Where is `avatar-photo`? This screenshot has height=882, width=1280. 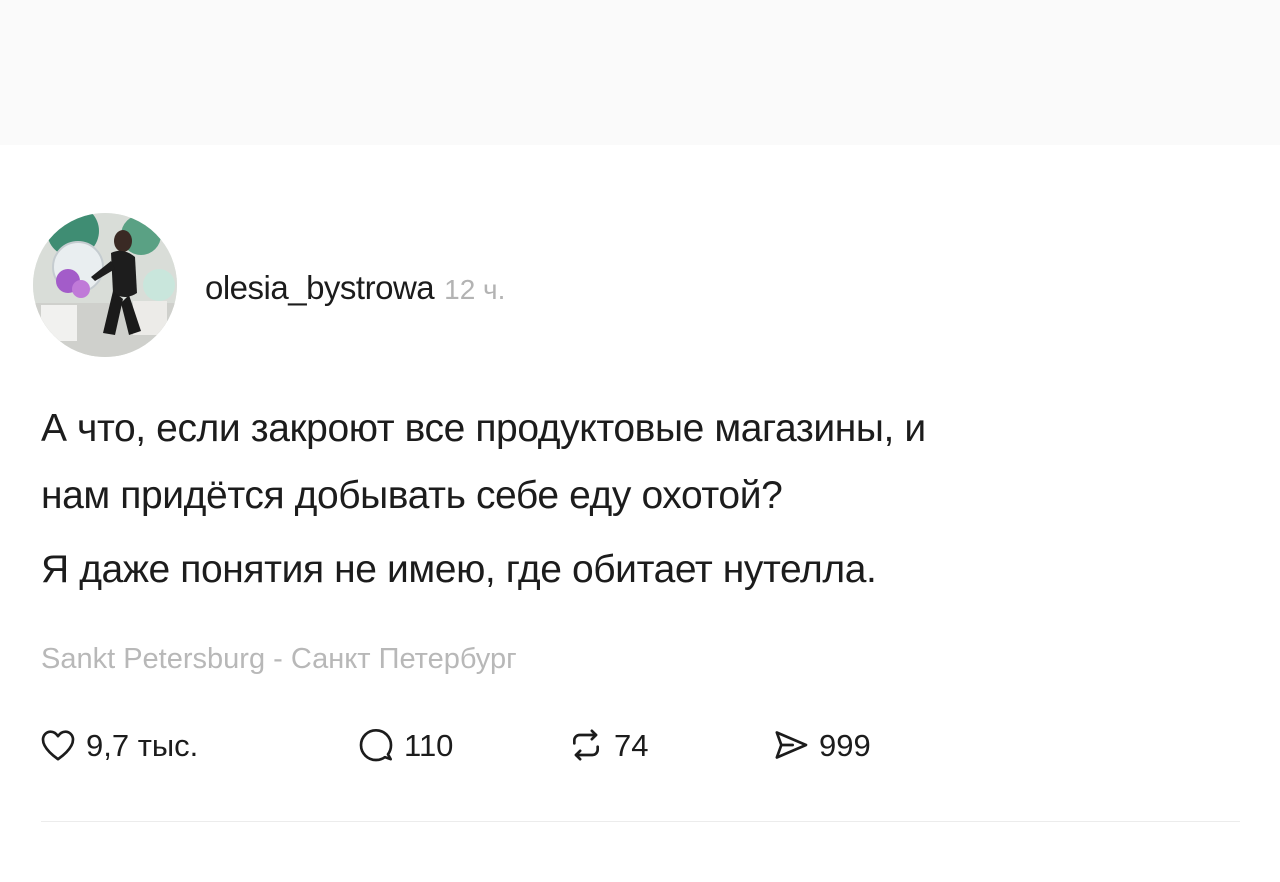
avatar-photo is located at coordinates (105, 285).